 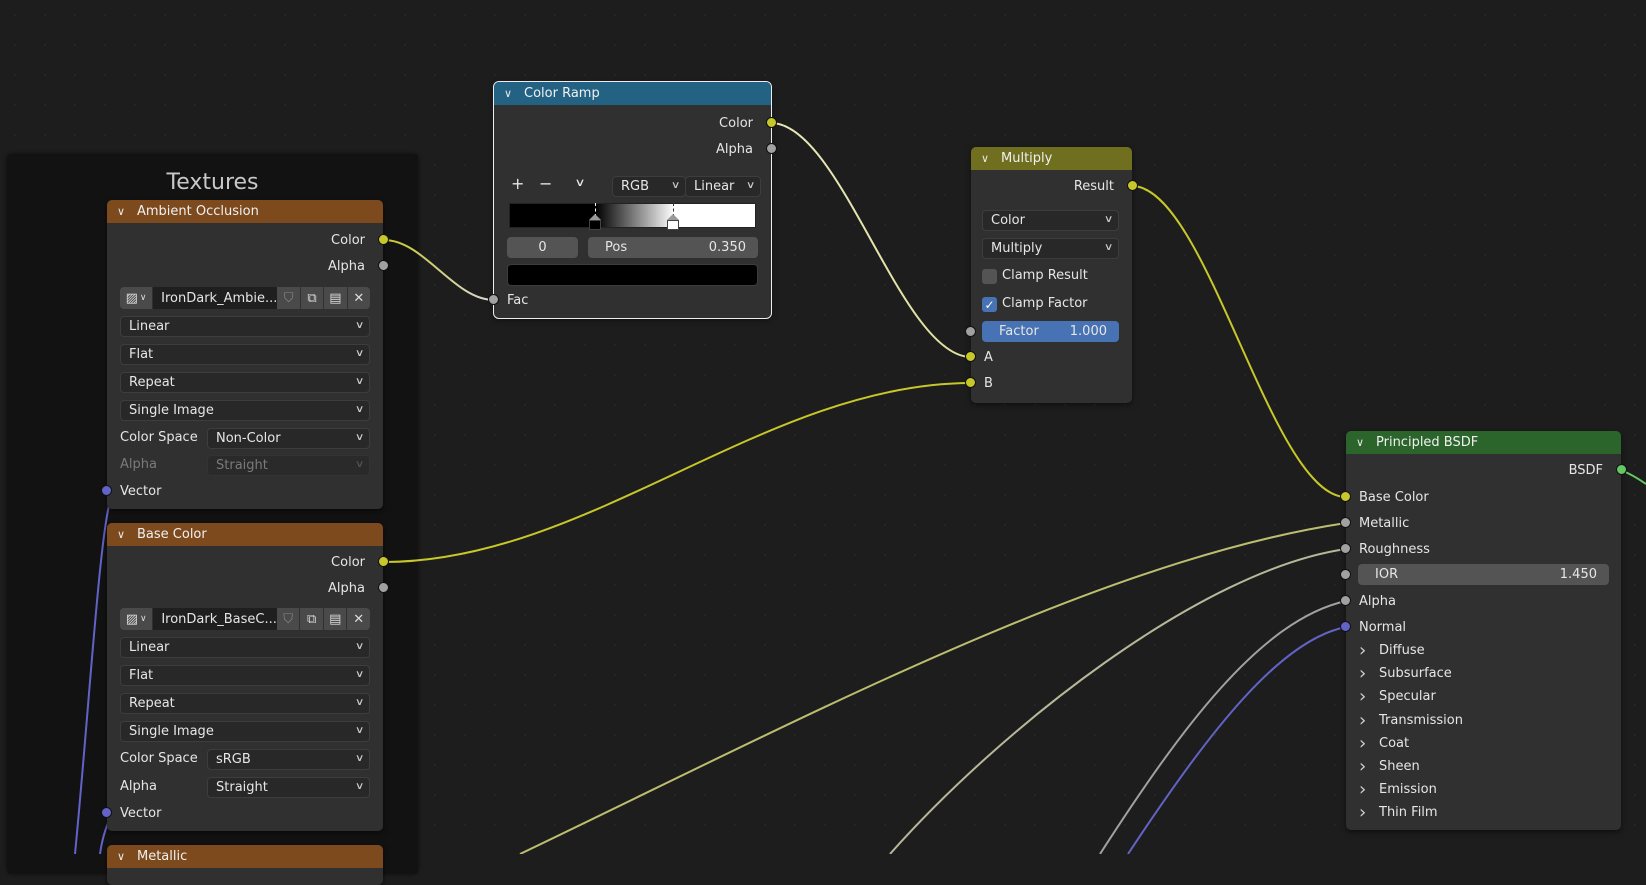 I want to click on field-value: 1.000, so click(x=1088, y=331).